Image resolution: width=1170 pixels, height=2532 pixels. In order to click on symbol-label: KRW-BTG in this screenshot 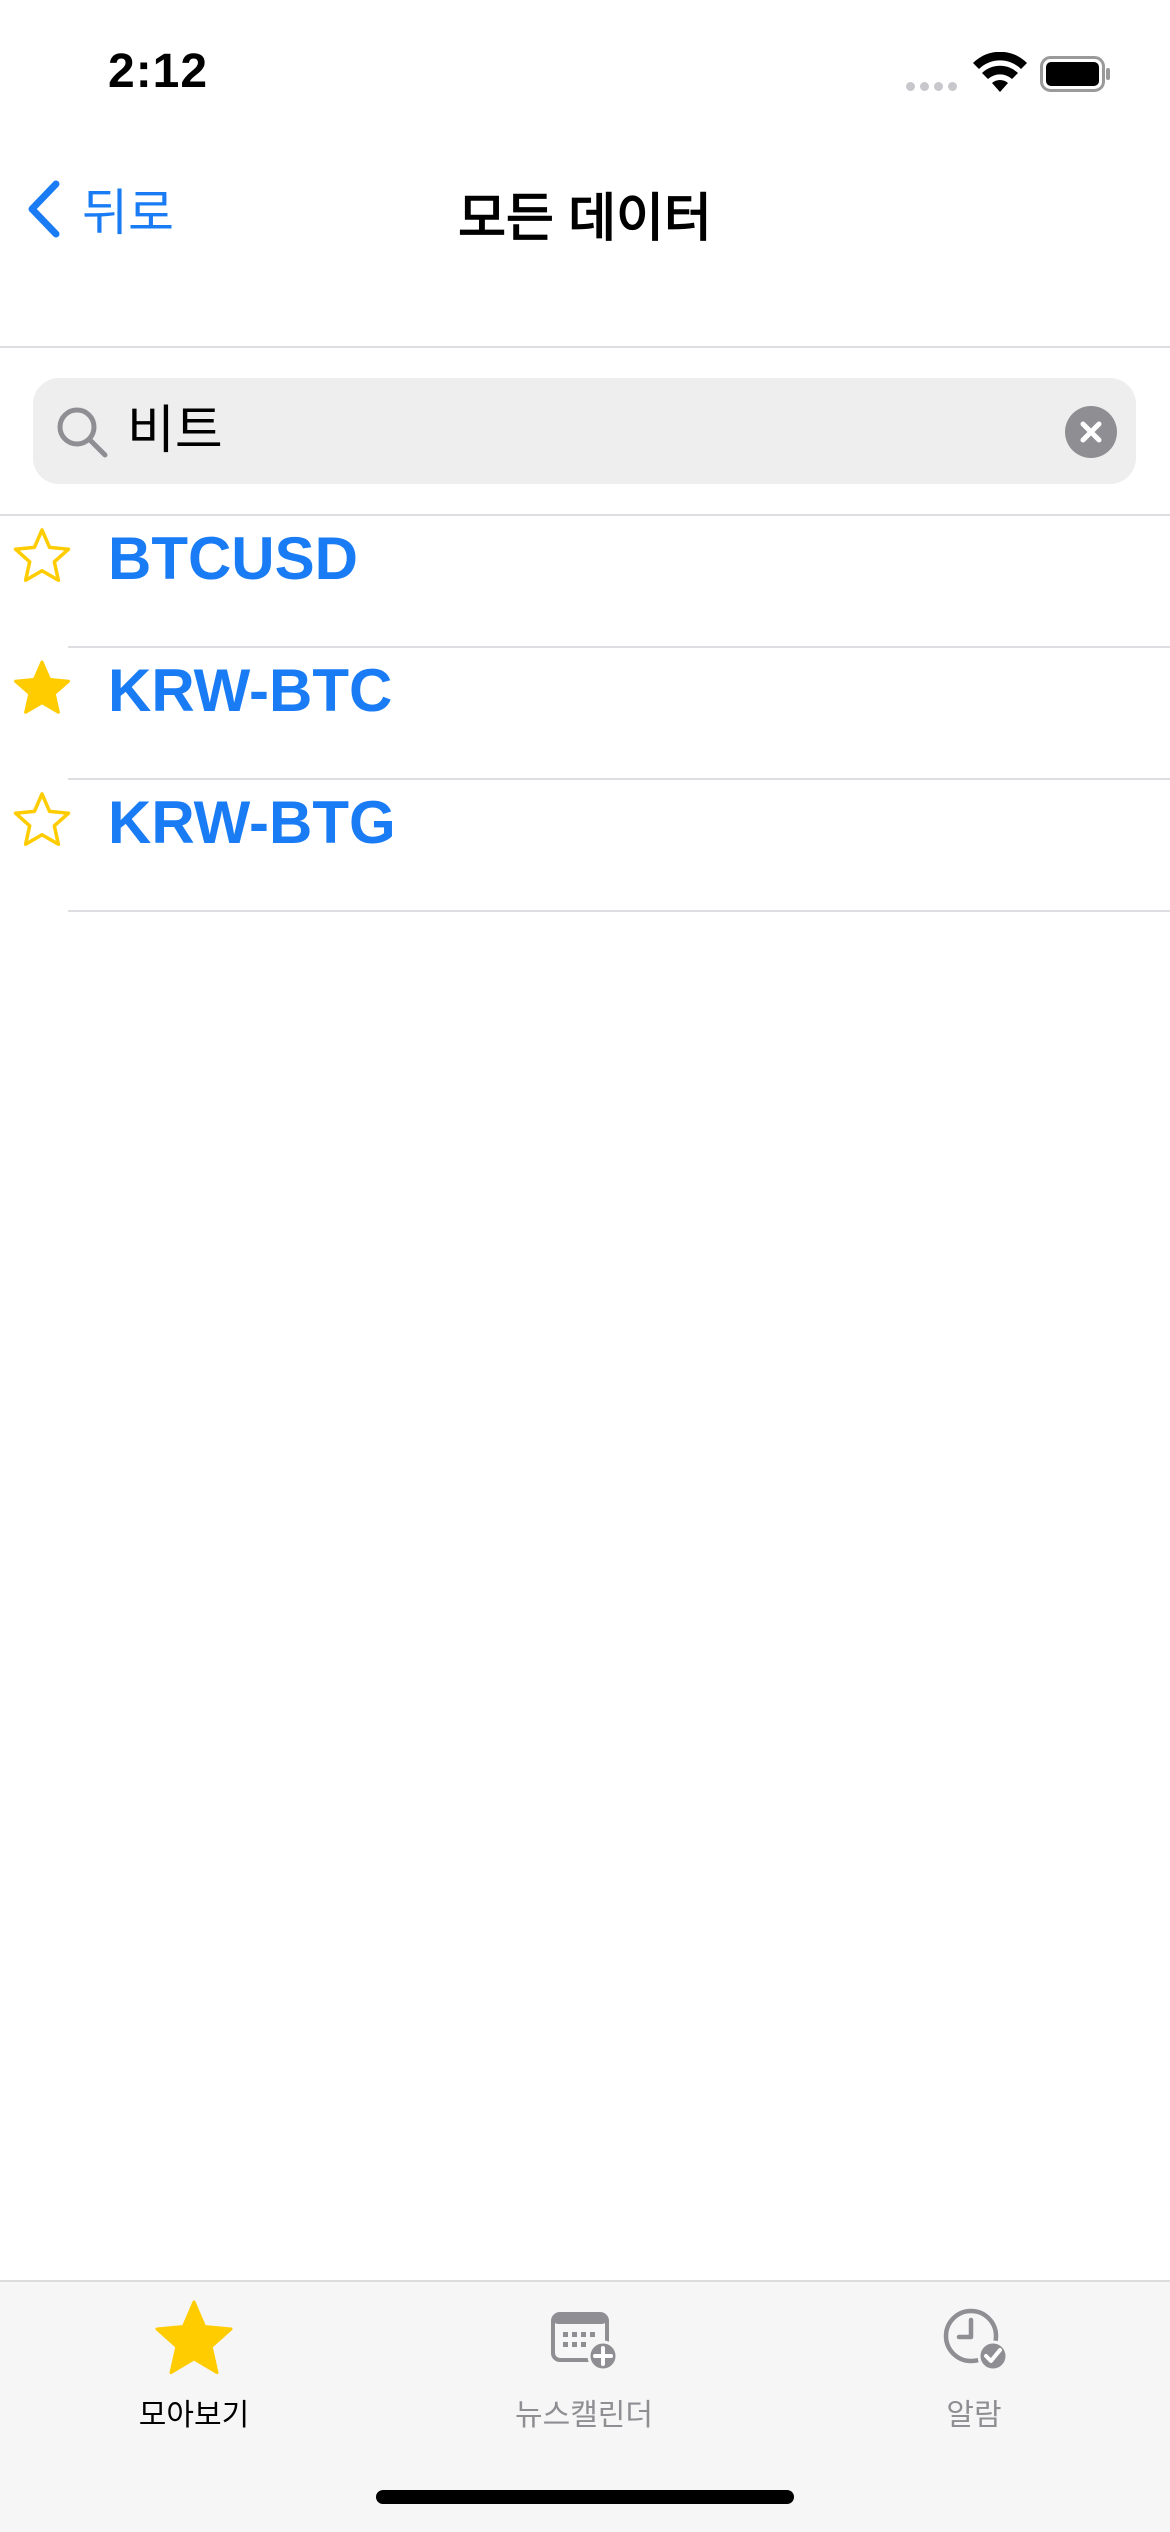, I will do `click(252, 822)`.